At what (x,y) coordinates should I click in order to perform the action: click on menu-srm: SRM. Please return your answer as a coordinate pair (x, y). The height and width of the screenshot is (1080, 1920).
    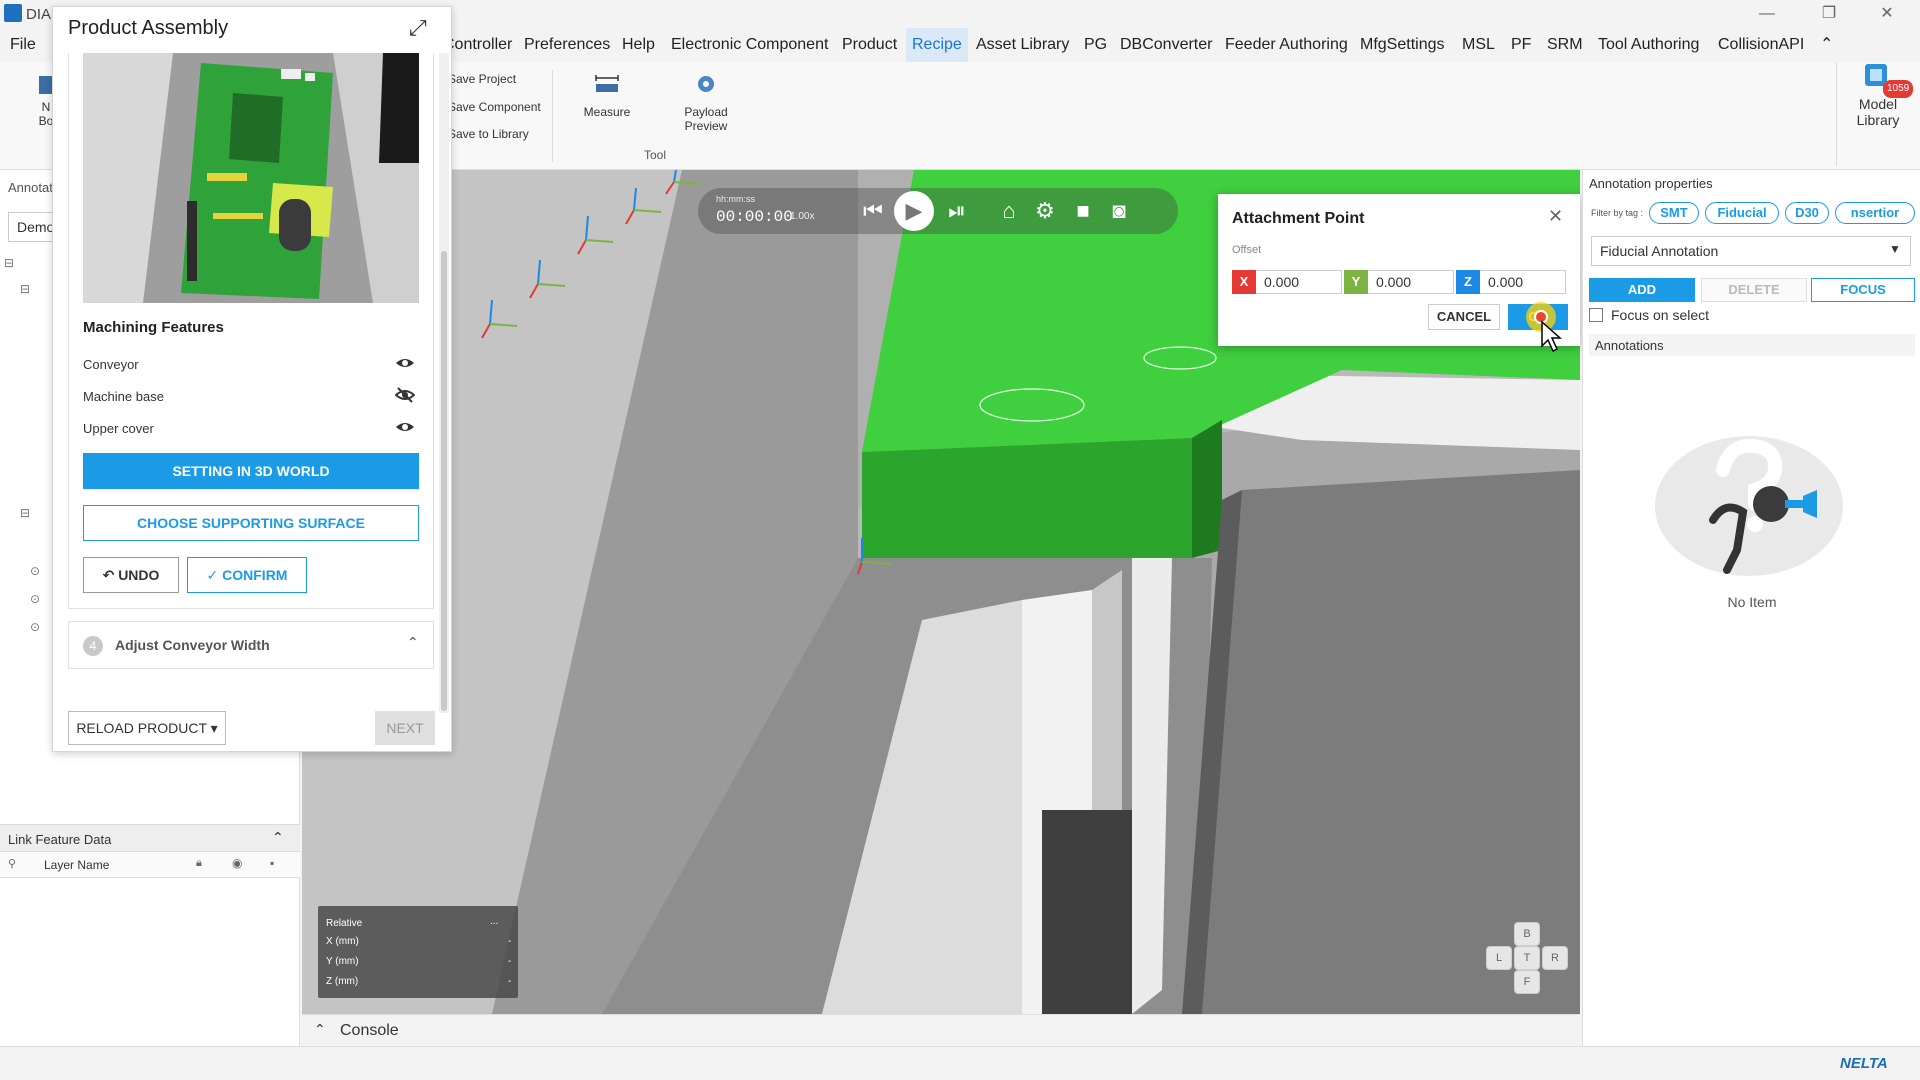
    Looking at the image, I should click on (1565, 45).